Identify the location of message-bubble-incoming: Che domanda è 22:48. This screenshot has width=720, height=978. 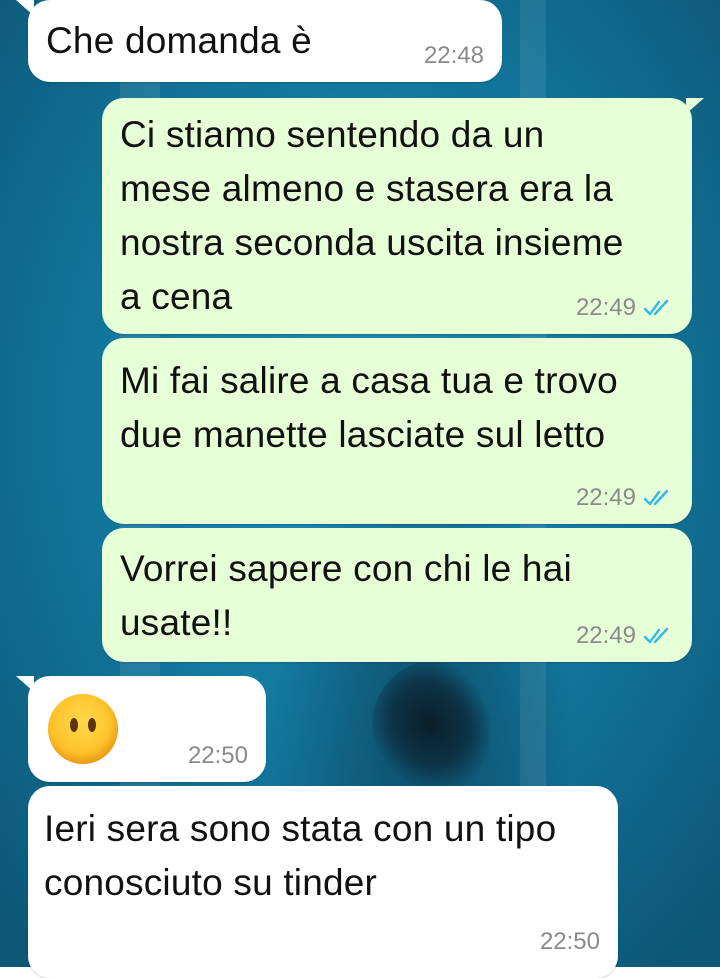
(259, 41).